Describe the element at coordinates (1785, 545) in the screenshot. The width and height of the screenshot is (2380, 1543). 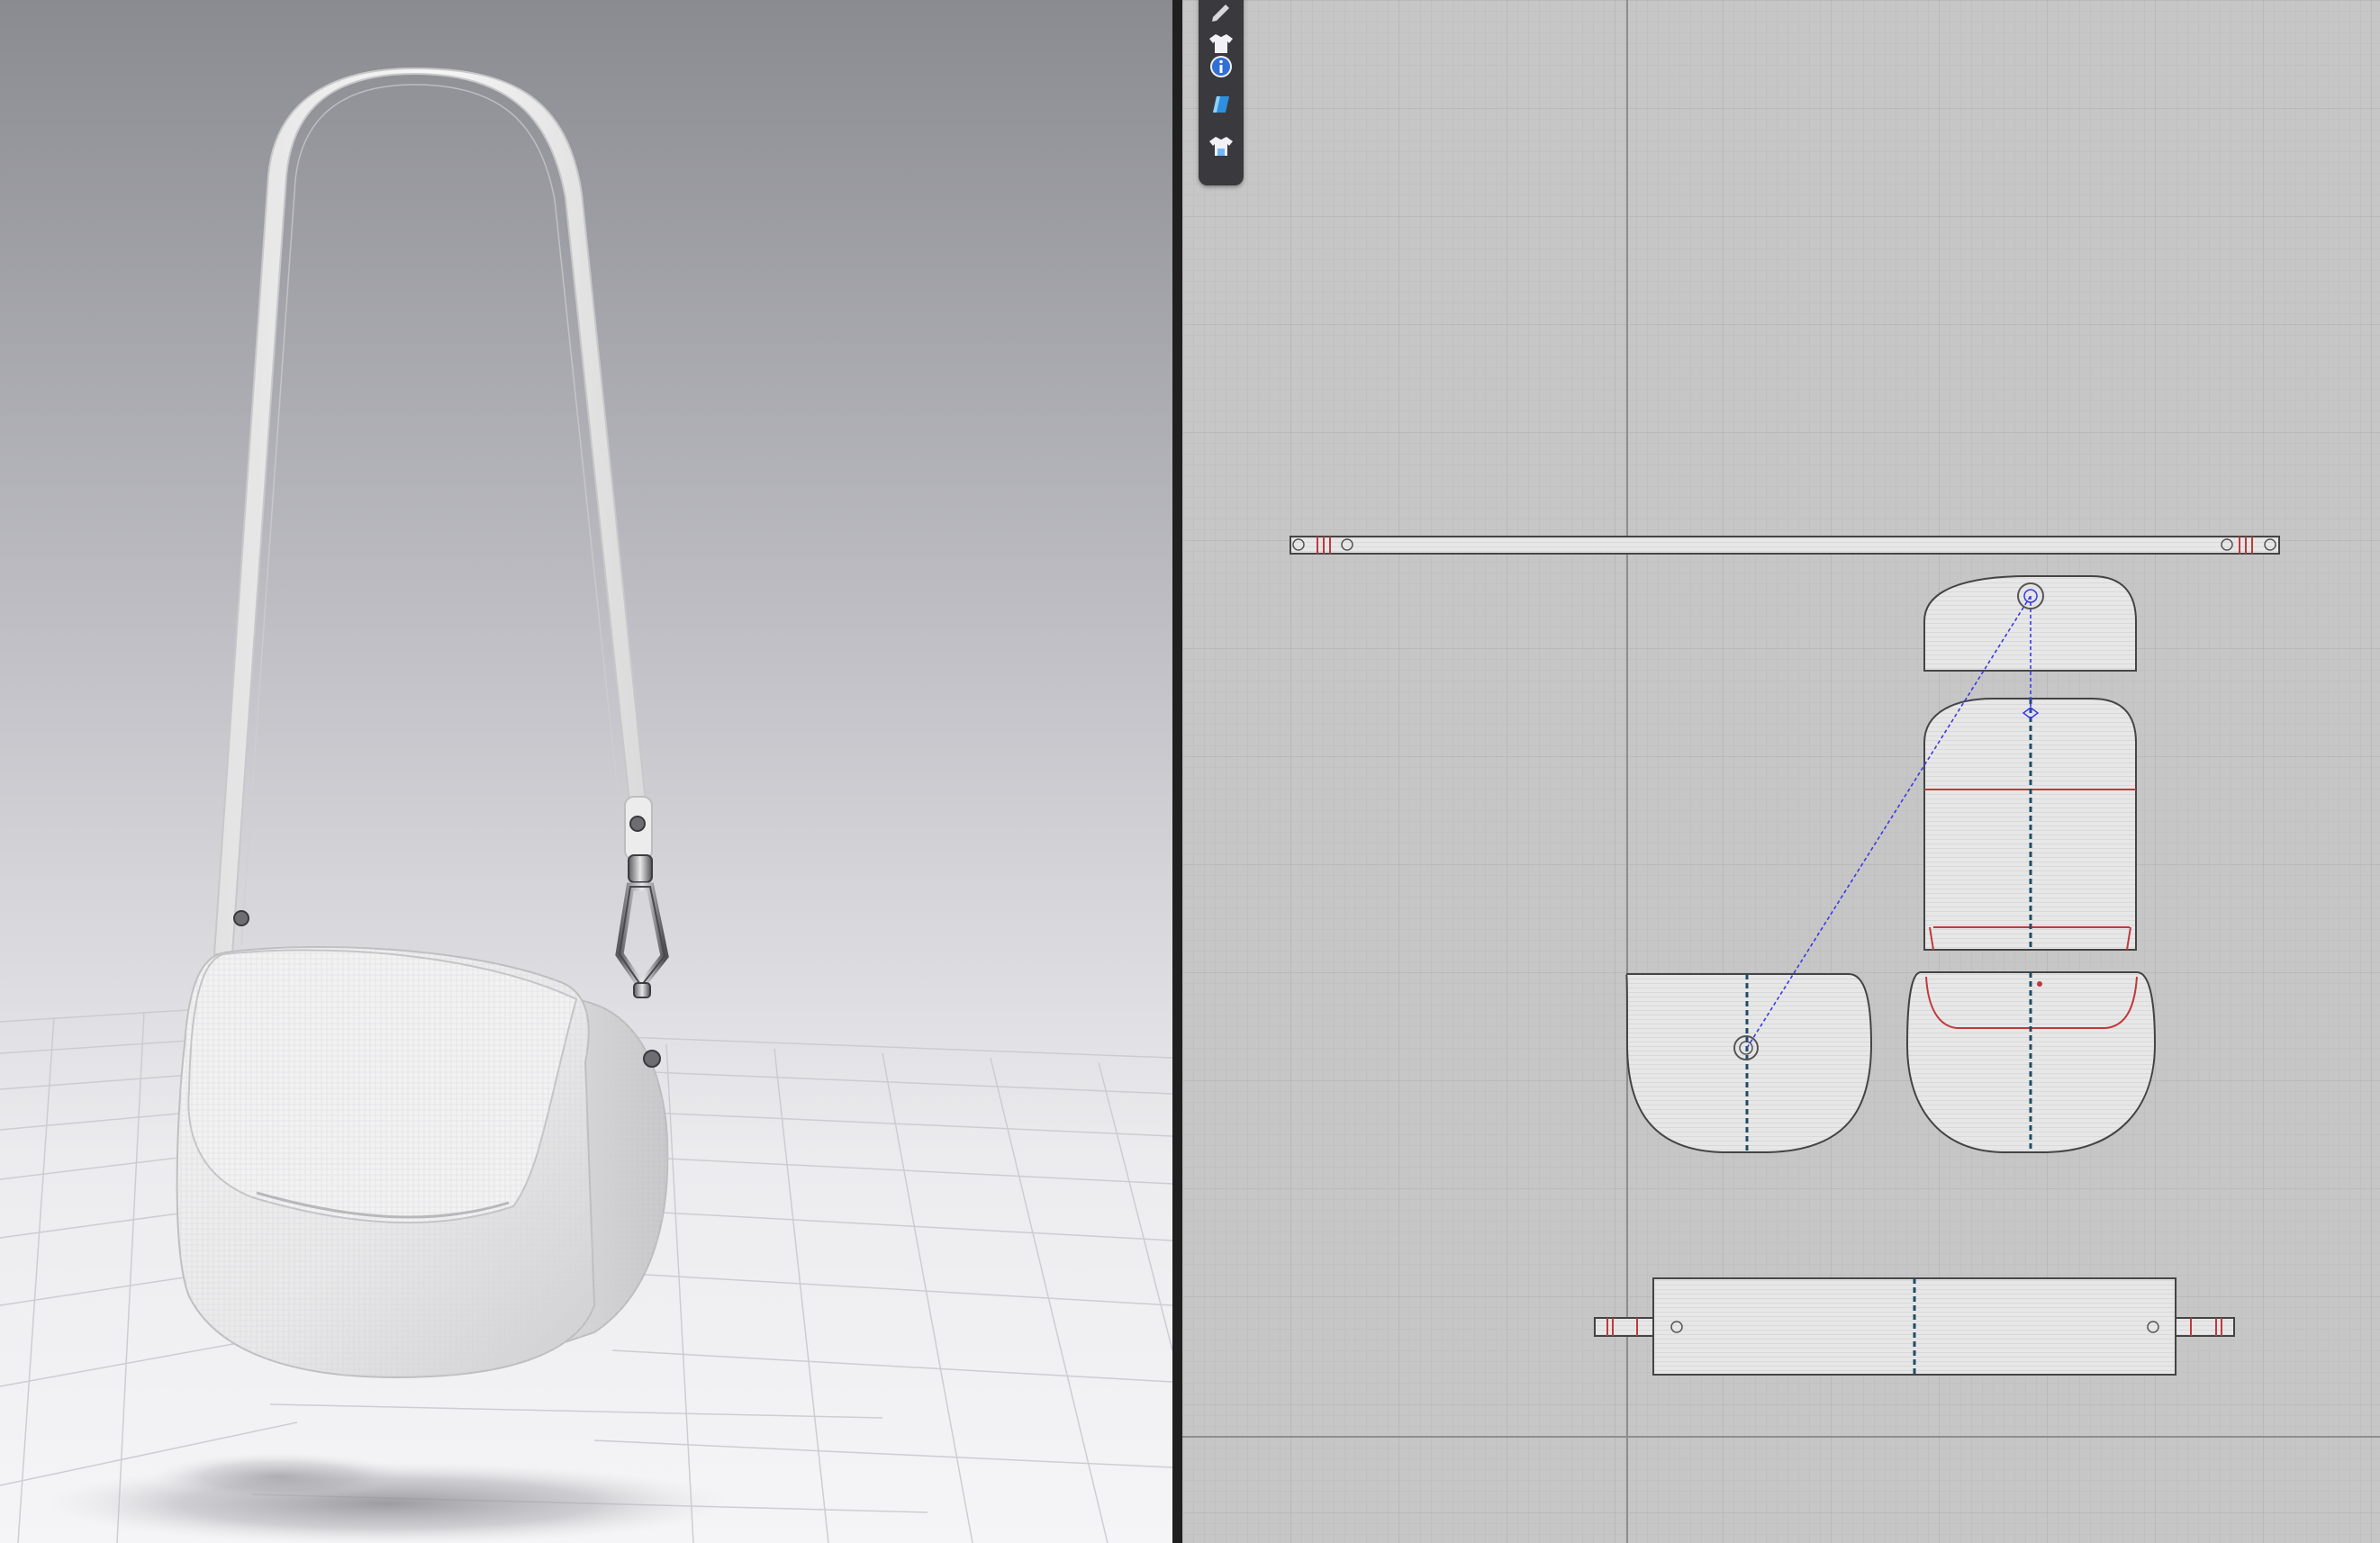
I see `long-strap-piece` at that location.